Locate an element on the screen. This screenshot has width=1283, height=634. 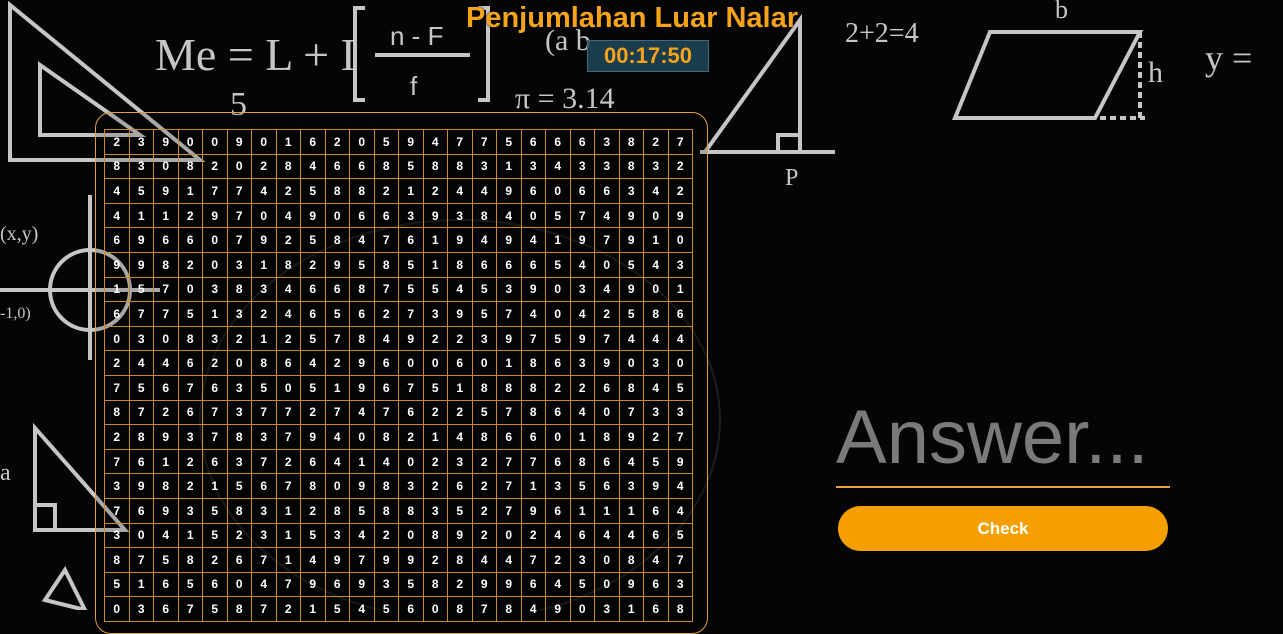
answer-field is located at coordinates (1003, 441).